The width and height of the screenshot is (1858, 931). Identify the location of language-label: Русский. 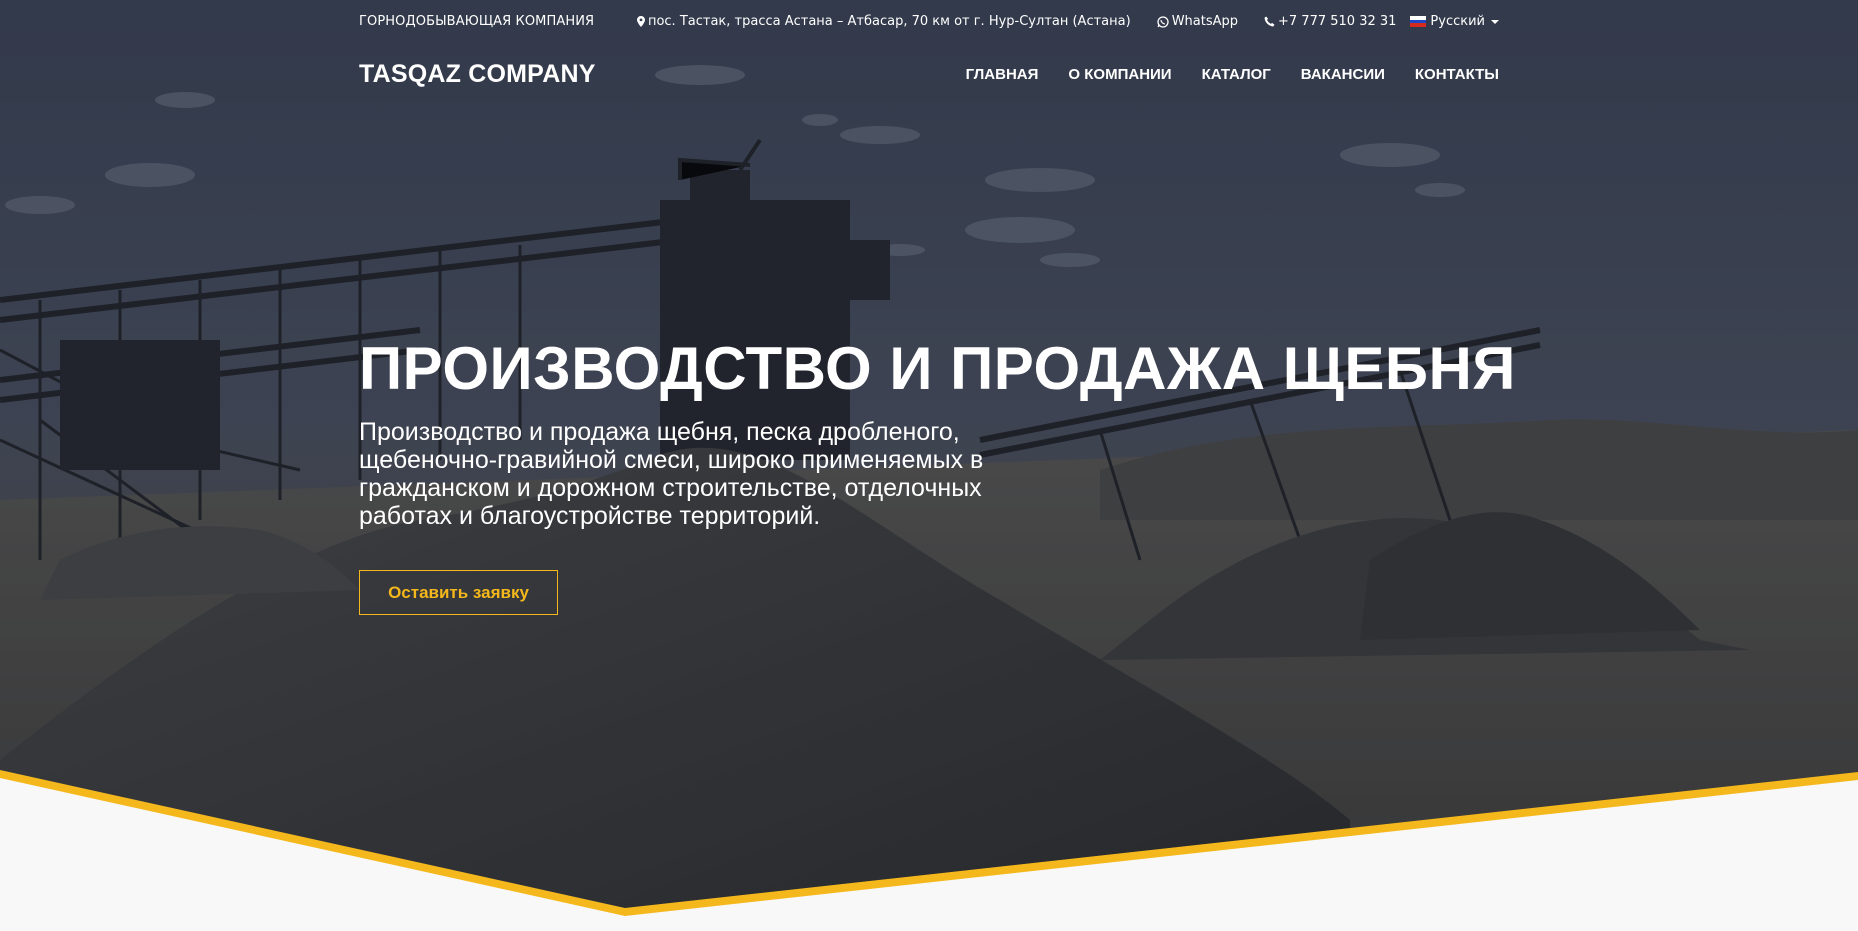
(1457, 21).